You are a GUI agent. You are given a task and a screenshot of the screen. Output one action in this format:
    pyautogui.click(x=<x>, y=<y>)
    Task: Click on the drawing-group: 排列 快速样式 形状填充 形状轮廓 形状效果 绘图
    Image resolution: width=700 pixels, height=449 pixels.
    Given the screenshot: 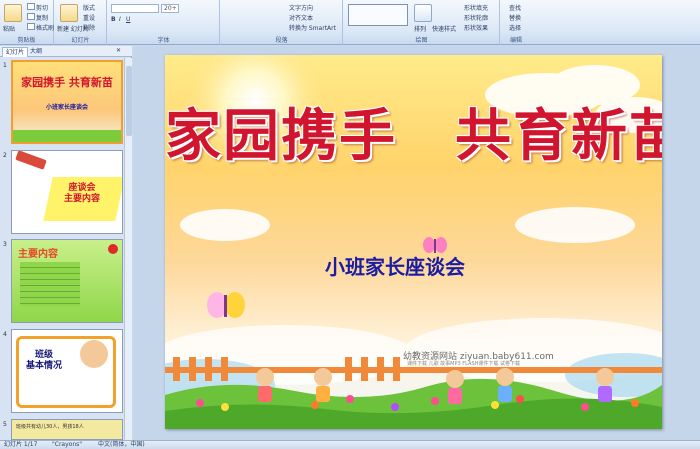 What is the action you would take?
    pyautogui.click(x=422, y=22)
    